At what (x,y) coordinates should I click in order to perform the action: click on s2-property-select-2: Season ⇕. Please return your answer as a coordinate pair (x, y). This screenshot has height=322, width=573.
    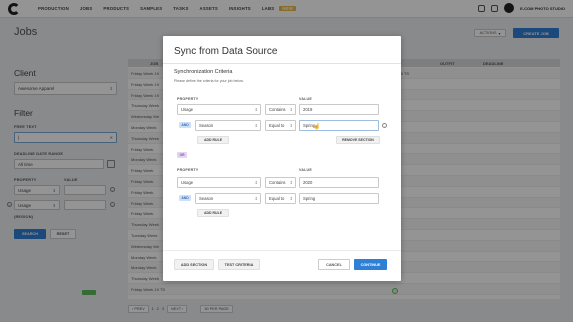
    Looking at the image, I should click on (228, 198).